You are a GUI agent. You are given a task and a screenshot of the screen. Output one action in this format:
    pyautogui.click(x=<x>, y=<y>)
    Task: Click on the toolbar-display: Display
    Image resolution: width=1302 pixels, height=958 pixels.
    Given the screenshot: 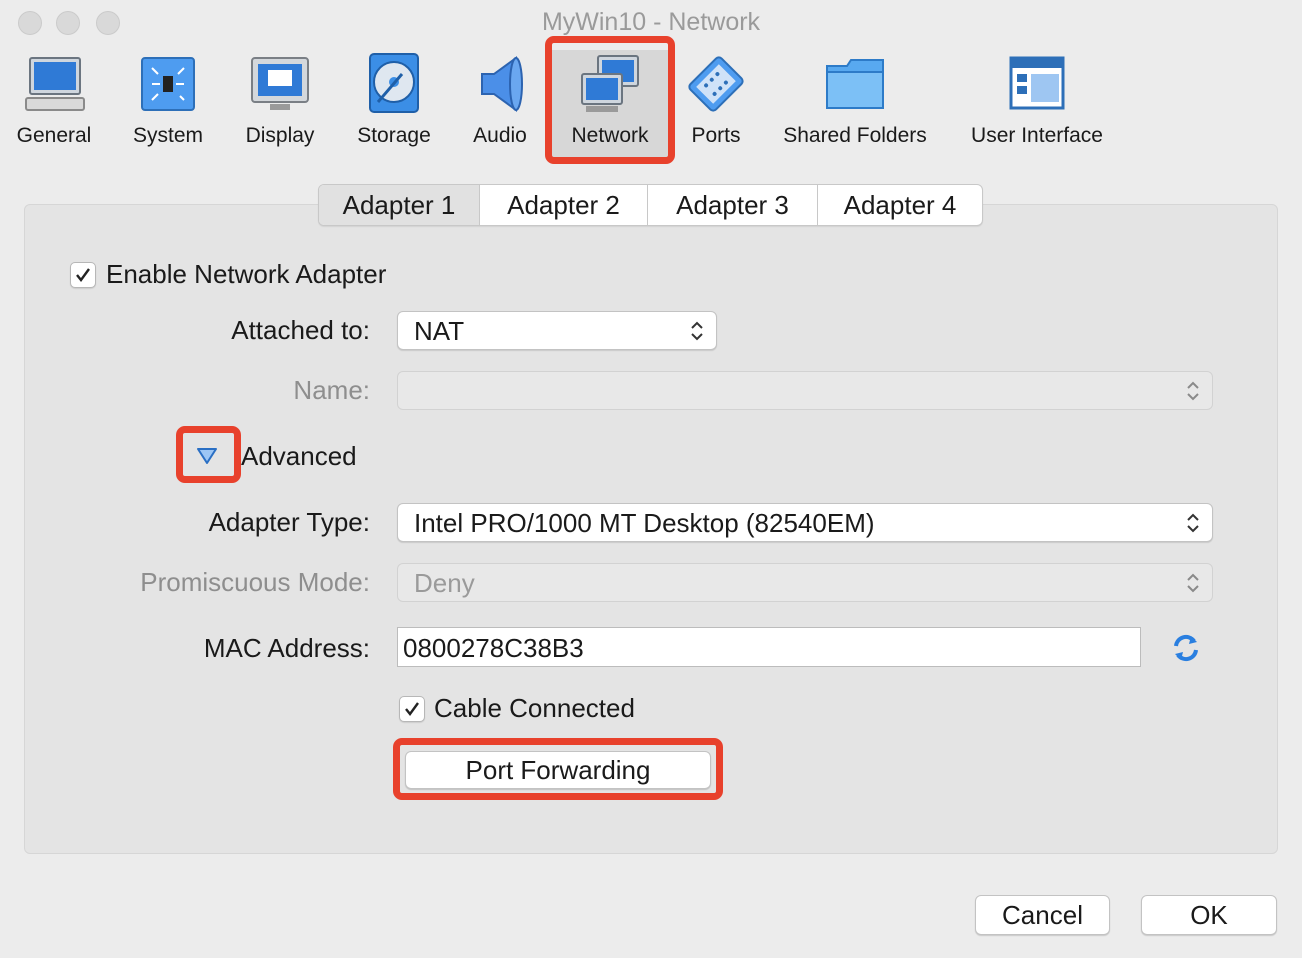 What is the action you would take?
    pyautogui.click(x=280, y=104)
    